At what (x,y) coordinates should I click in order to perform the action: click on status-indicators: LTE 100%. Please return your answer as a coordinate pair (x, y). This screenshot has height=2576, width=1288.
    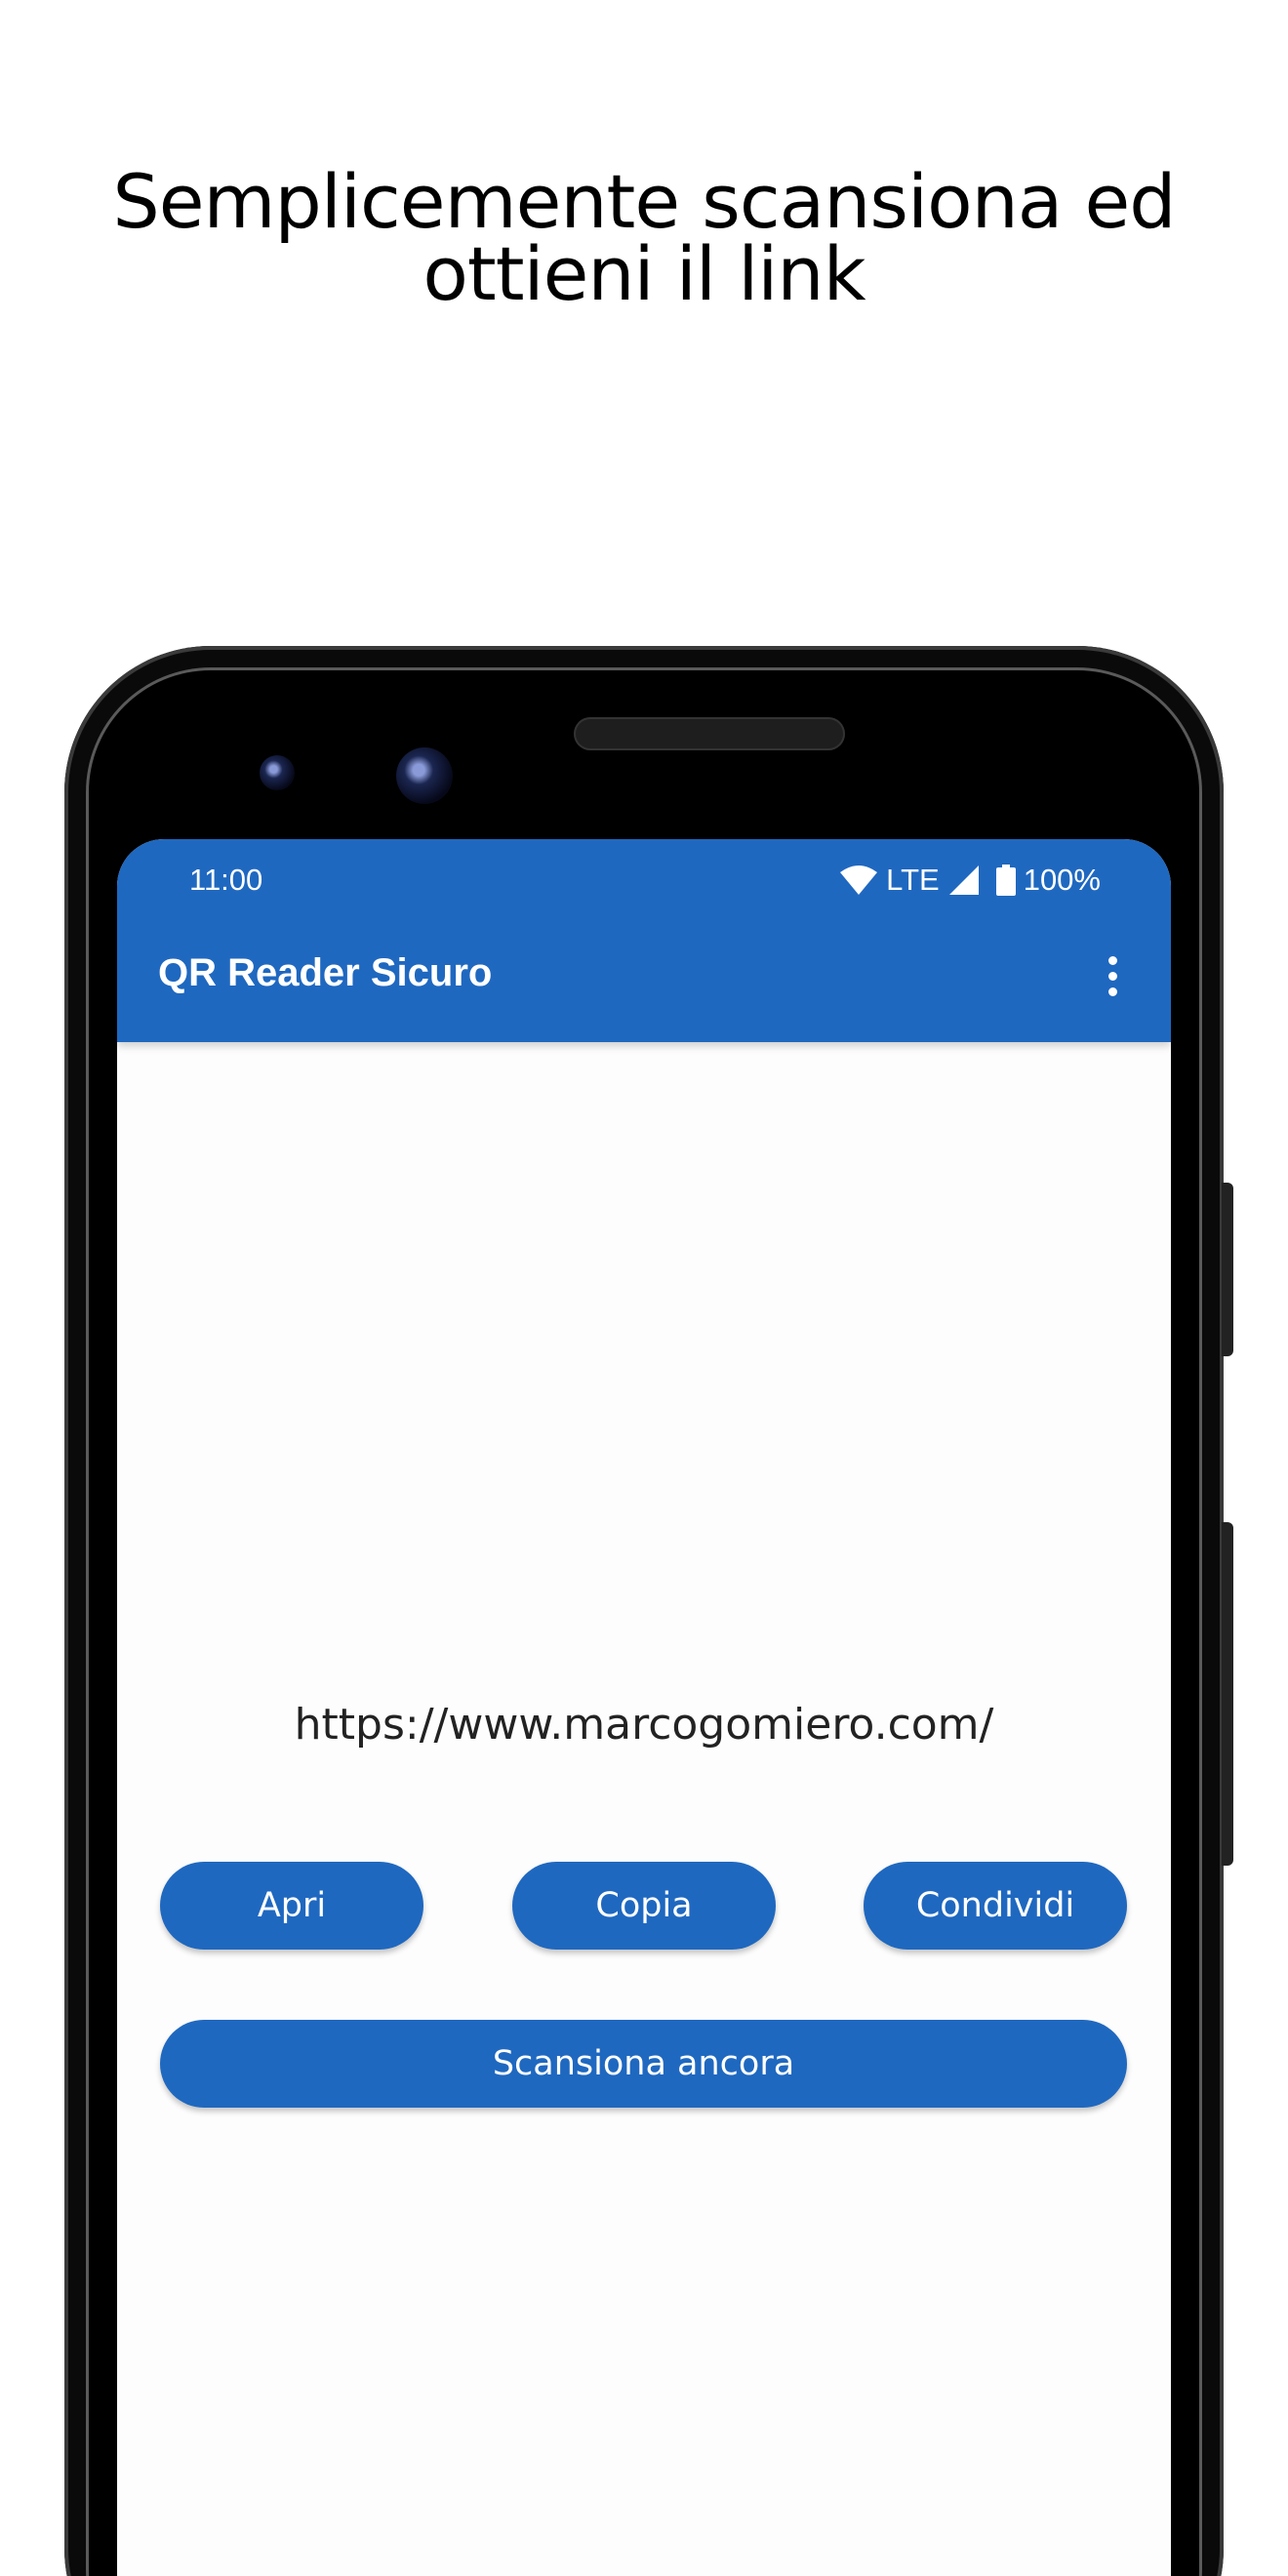
    Looking at the image, I should click on (970, 880).